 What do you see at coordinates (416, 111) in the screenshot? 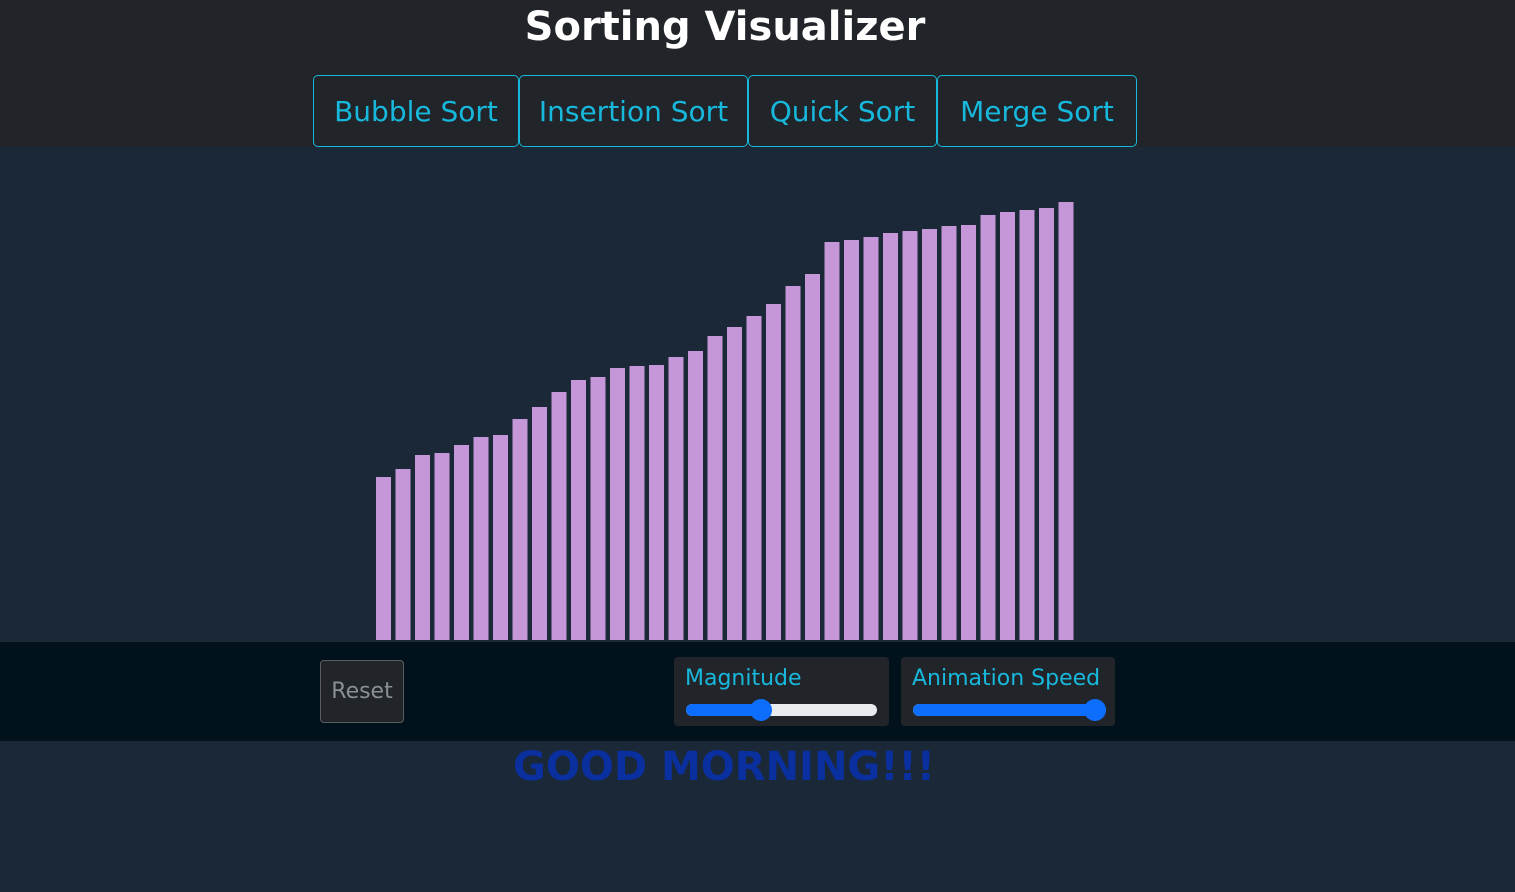
I see `bubble-sort-button: Bubble Sort` at bounding box center [416, 111].